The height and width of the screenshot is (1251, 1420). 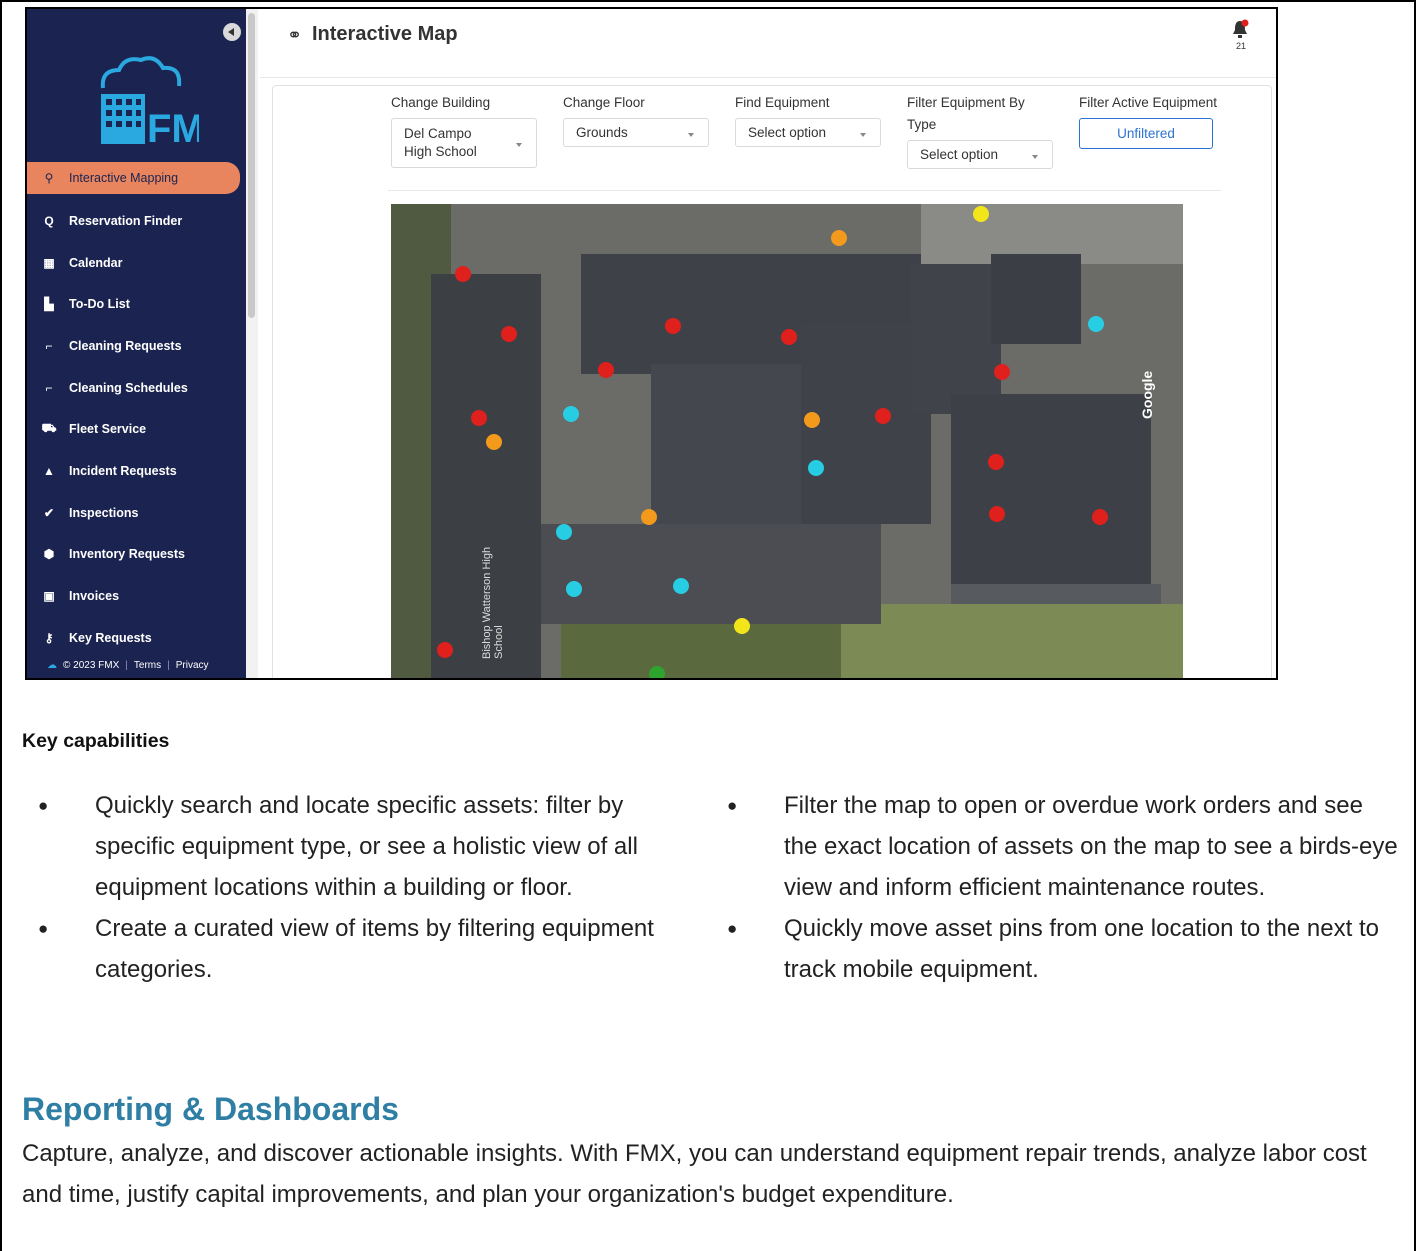 I want to click on sidebar-item-to-do-list: ▙ To-Do List, so click(x=133, y=304).